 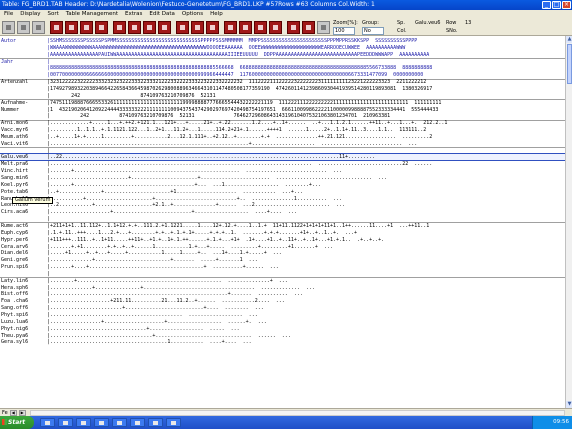 I want to click on menu-item-options: Options, so click(x=192, y=14).